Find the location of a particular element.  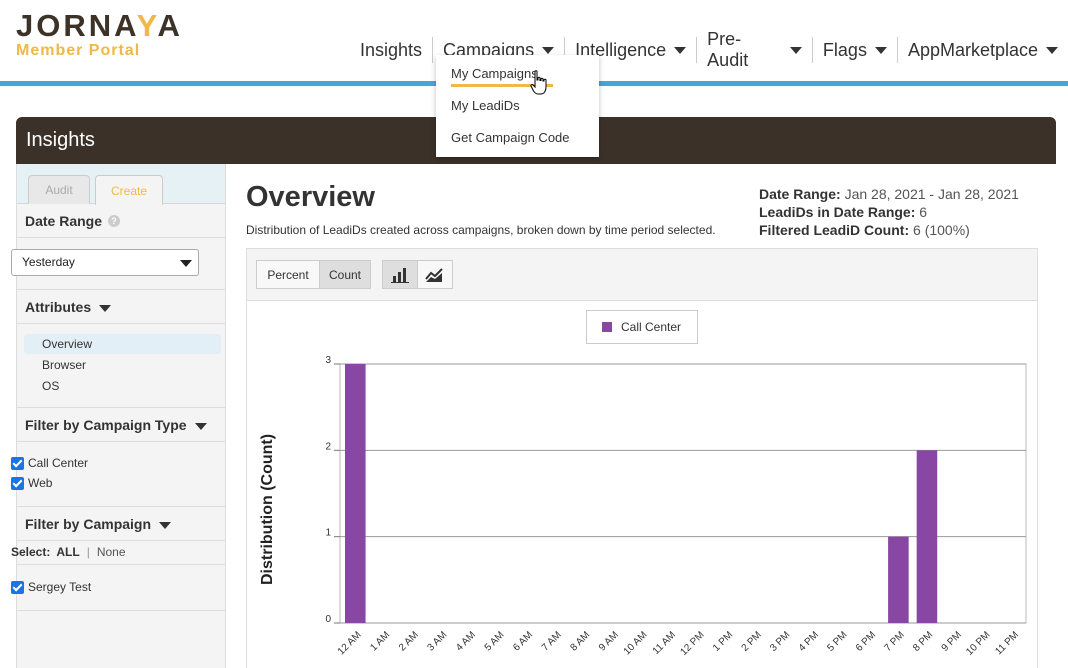

y-tick-label: 3 is located at coordinates (328, 360).